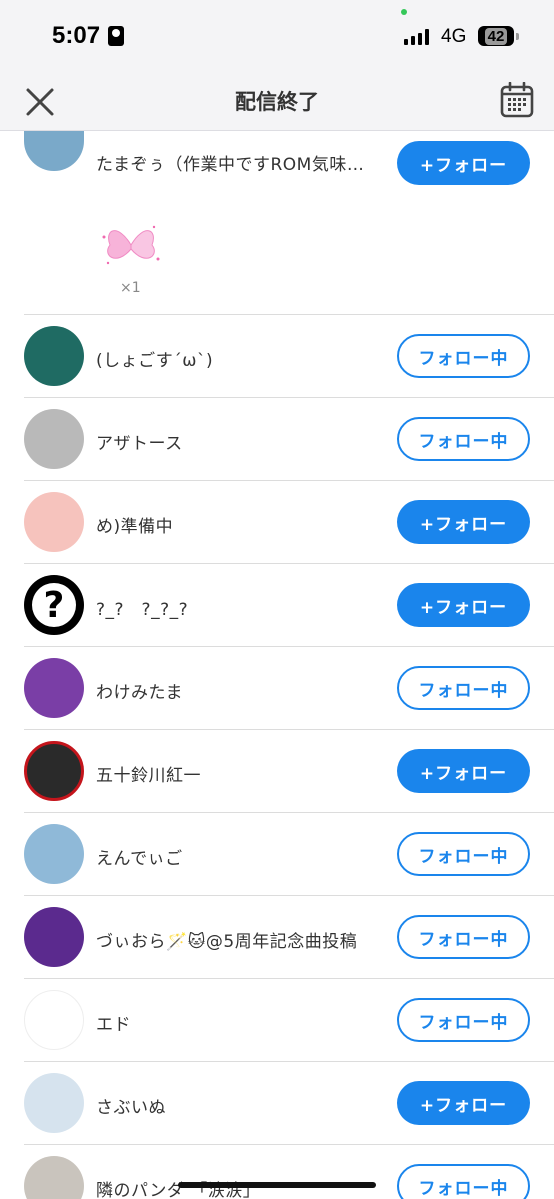 Image resolution: width=554 pixels, height=1199 pixels. What do you see at coordinates (238, 1022) in the screenshot?
I see `user-name: エド` at bounding box center [238, 1022].